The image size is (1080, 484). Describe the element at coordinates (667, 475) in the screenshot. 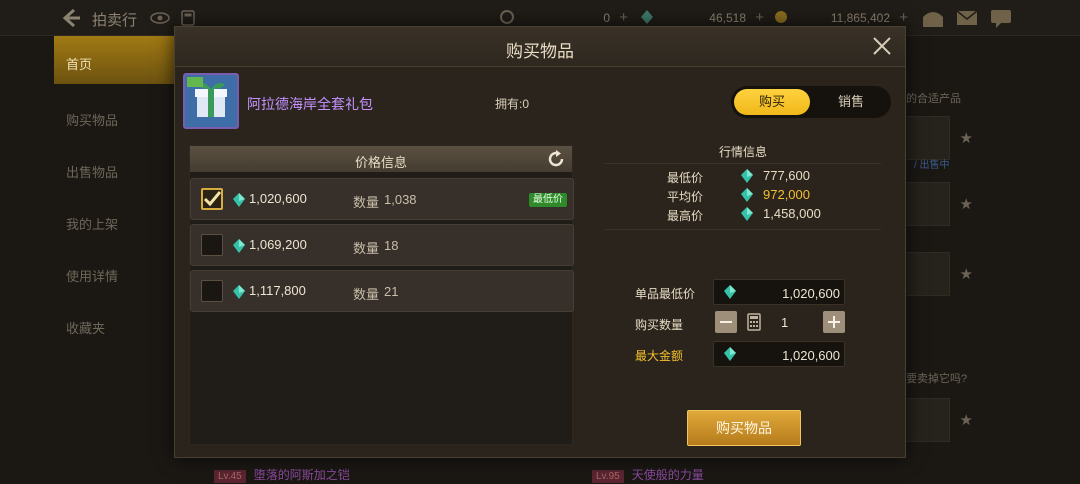

I see `item-name: 天使般的力量` at that location.